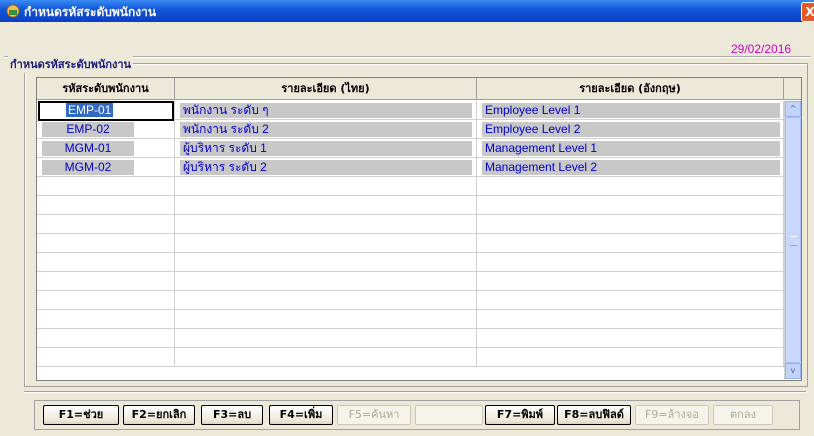  I want to click on cell-thai: ผู้บริหาร ระดับ 2, so click(326, 167).